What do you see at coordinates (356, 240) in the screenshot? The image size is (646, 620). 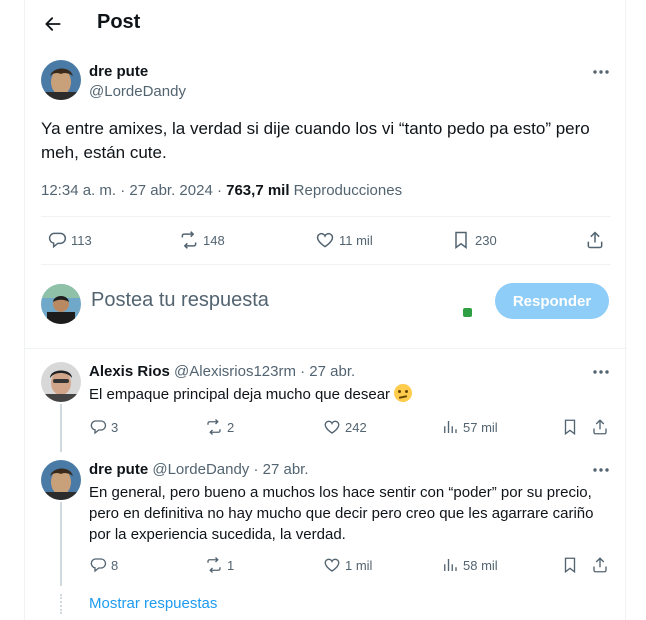 I see `like-count: 11 mil` at bounding box center [356, 240].